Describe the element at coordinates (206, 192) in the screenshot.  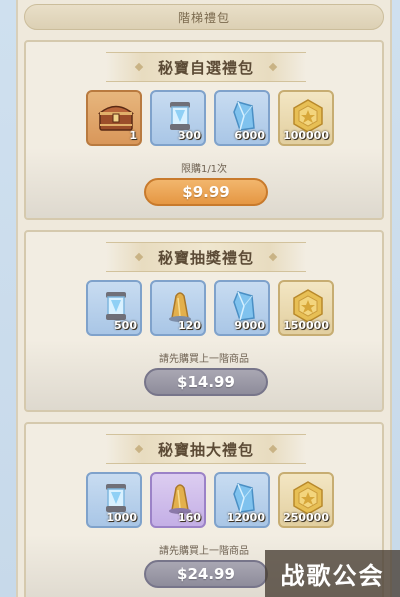
I see `buy-button: $9.99` at that location.